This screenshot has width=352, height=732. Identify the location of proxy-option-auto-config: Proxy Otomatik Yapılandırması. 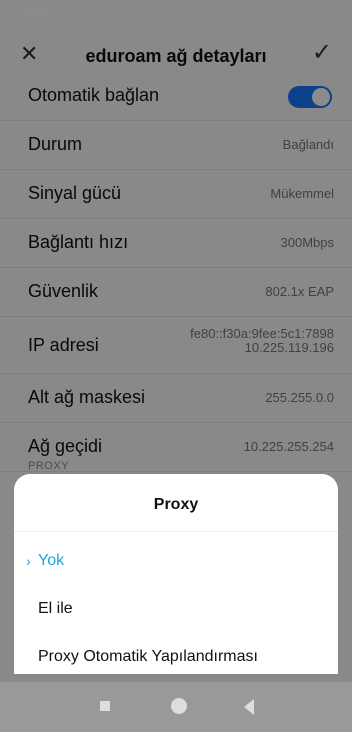
(176, 658).